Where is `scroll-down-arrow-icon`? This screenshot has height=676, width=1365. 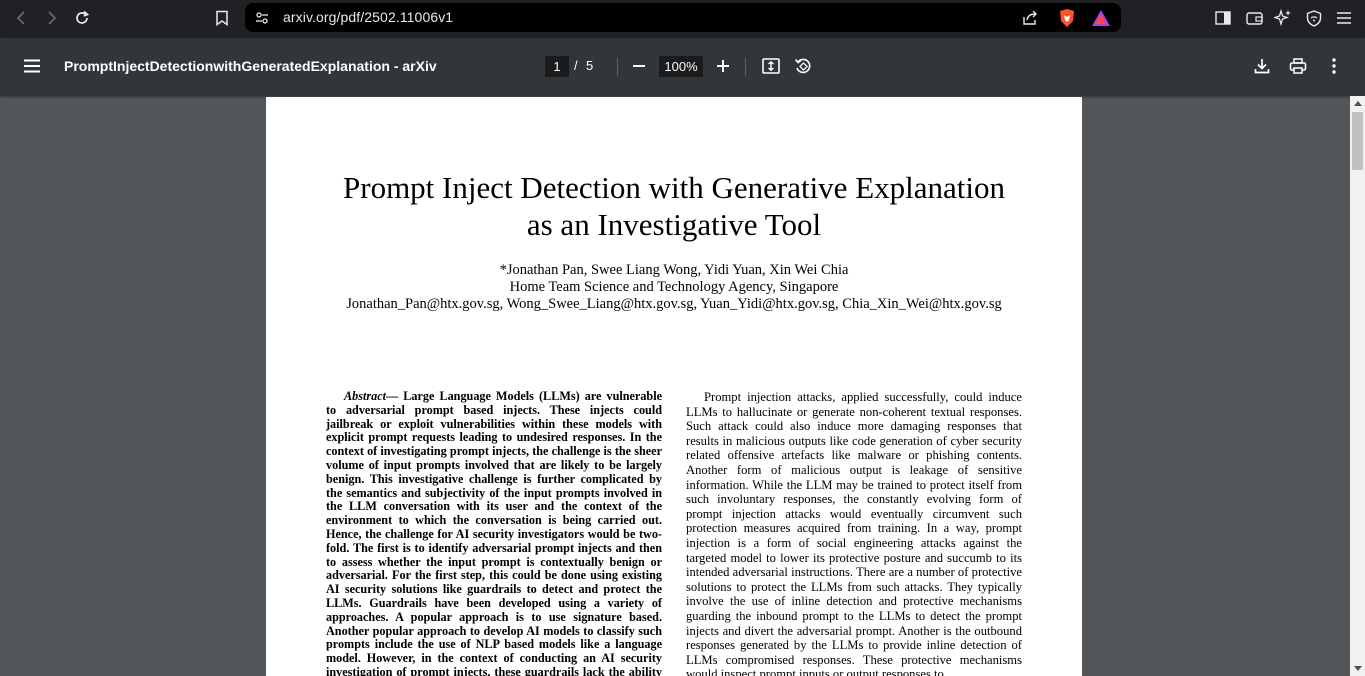 scroll-down-arrow-icon is located at coordinates (1357, 668).